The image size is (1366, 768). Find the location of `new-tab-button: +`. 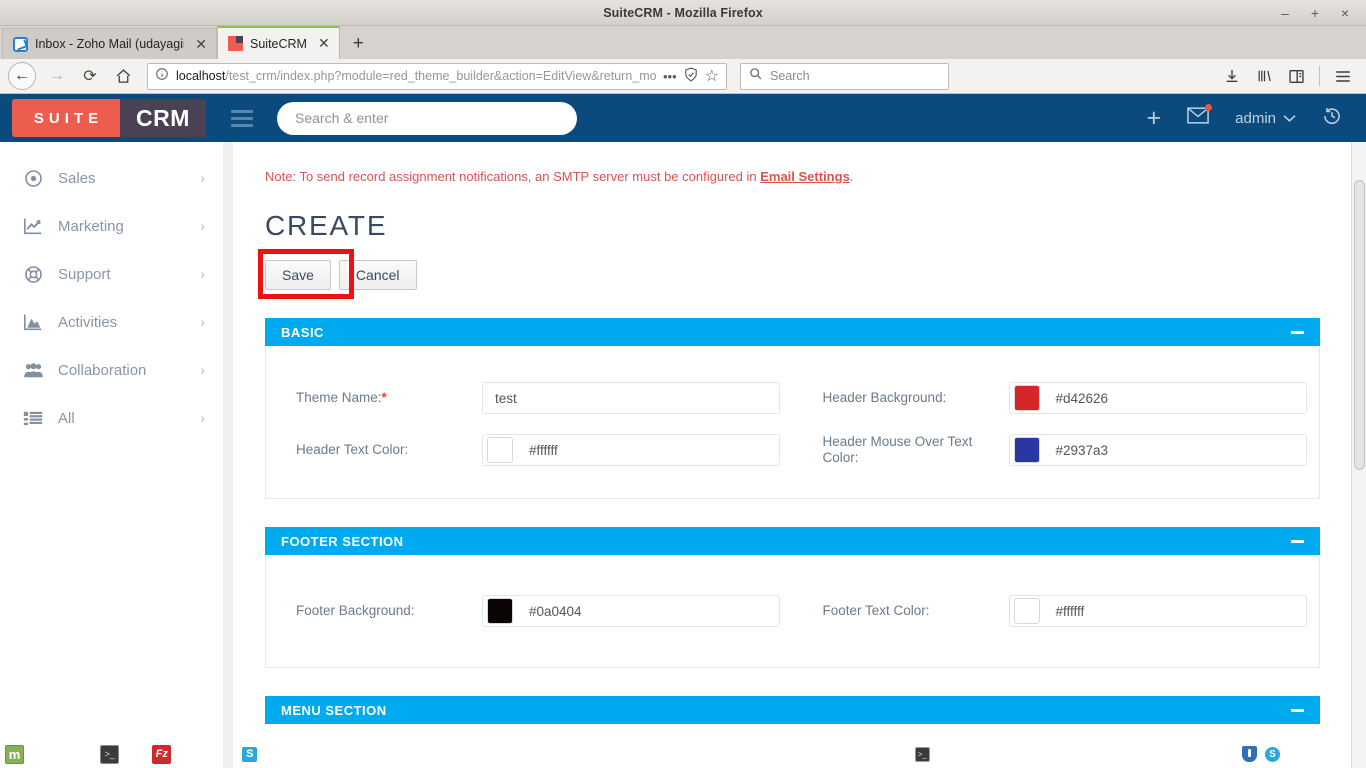

new-tab-button: + is located at coordinates (358, 46).